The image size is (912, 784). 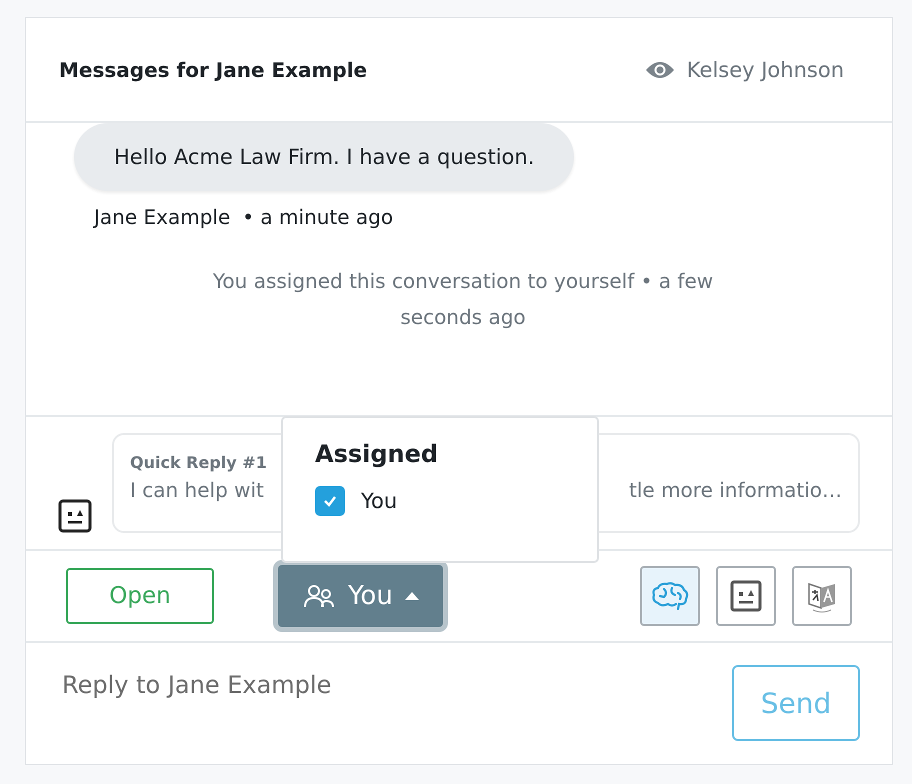 I want to click on brain-icon, so click(x=670, y=596).